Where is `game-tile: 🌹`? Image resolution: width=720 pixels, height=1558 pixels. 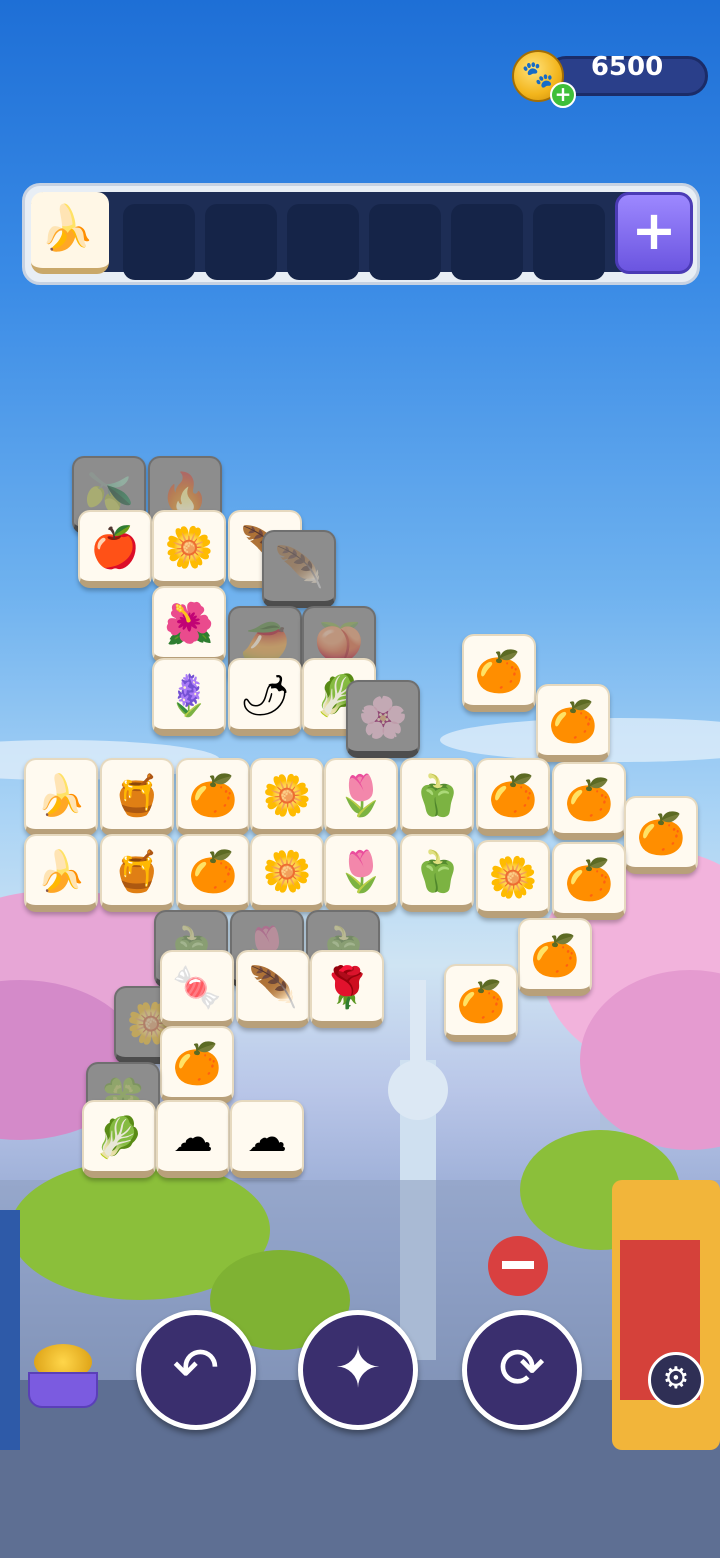 game-tile: 🌹 is located at coordinates (347, 989).